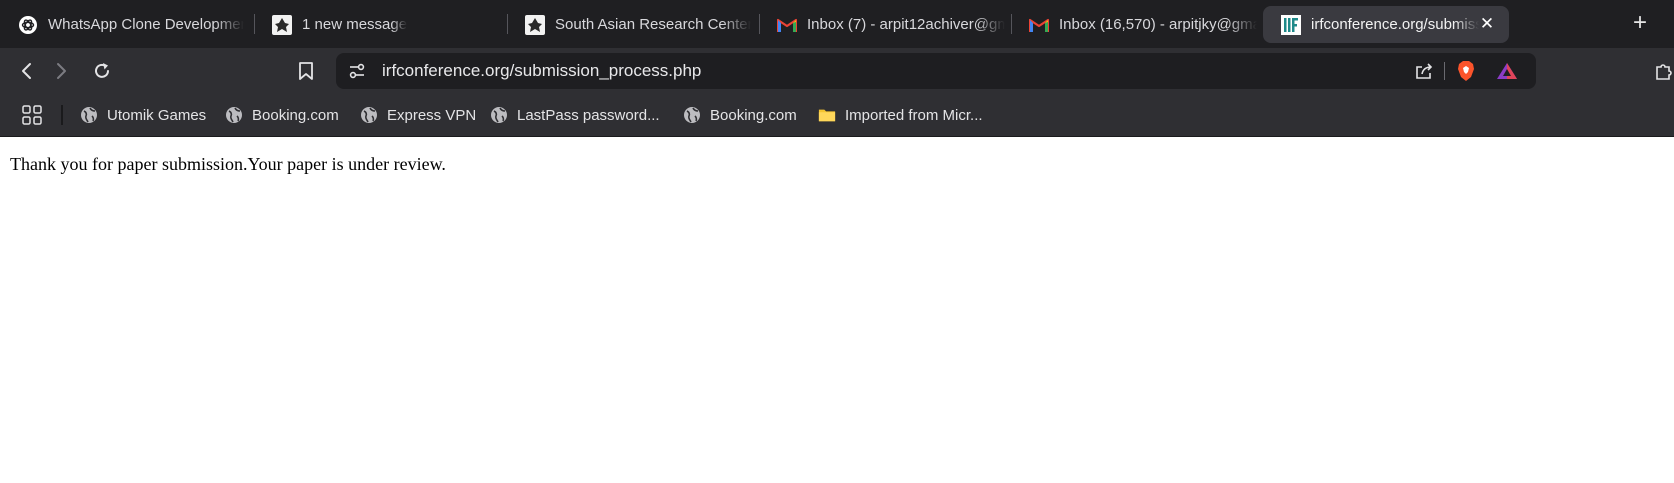 This screenshot has height=483, width=1674. I want to click on tab-inbox-arpit12achiver: Inbox (7) - arpit12achiver@gma, so click(885, 24).